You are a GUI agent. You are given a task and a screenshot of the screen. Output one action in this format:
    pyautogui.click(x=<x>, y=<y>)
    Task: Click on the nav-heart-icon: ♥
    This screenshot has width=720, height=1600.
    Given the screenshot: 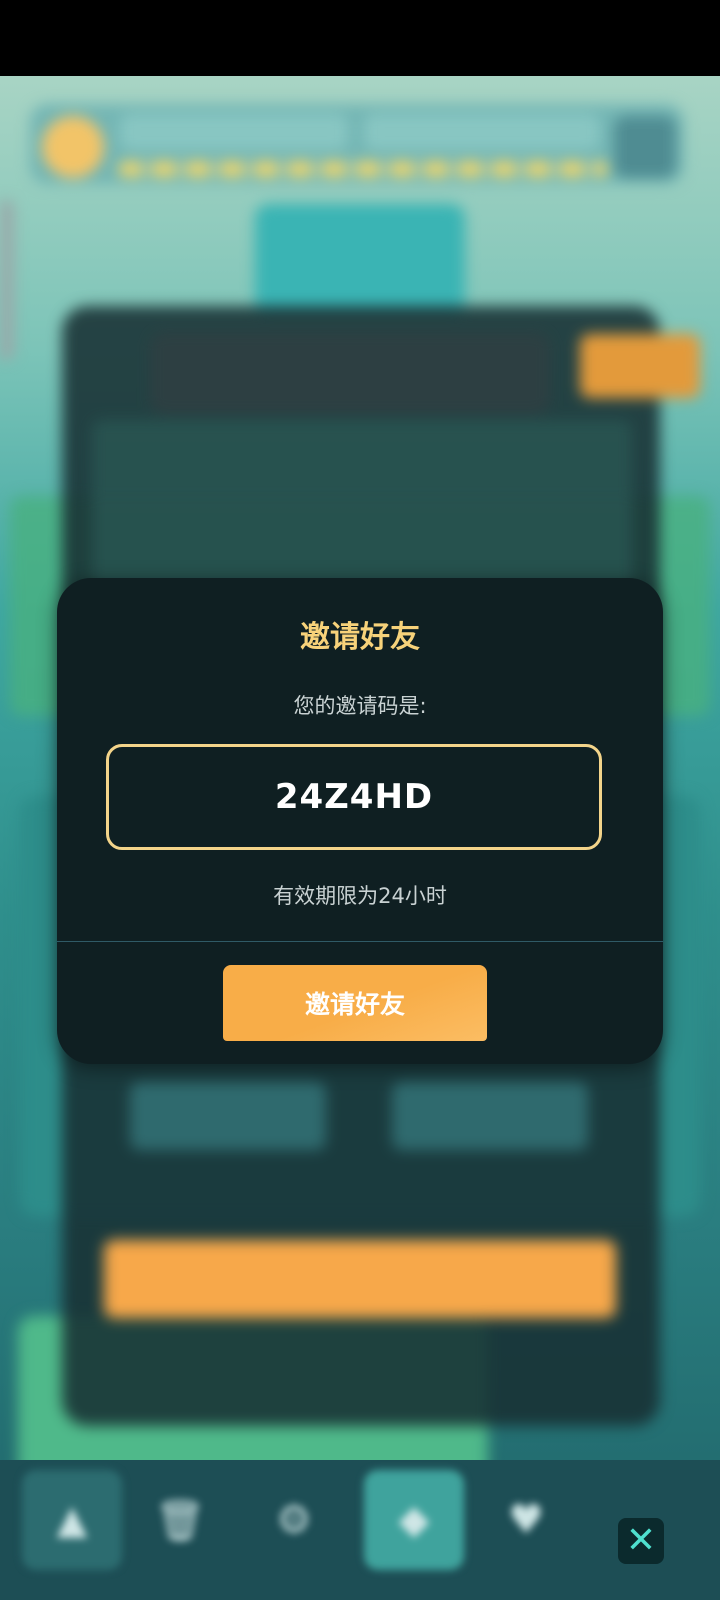 What is the action you would take?
    pyautogui.click(x=526, y=1520)
    